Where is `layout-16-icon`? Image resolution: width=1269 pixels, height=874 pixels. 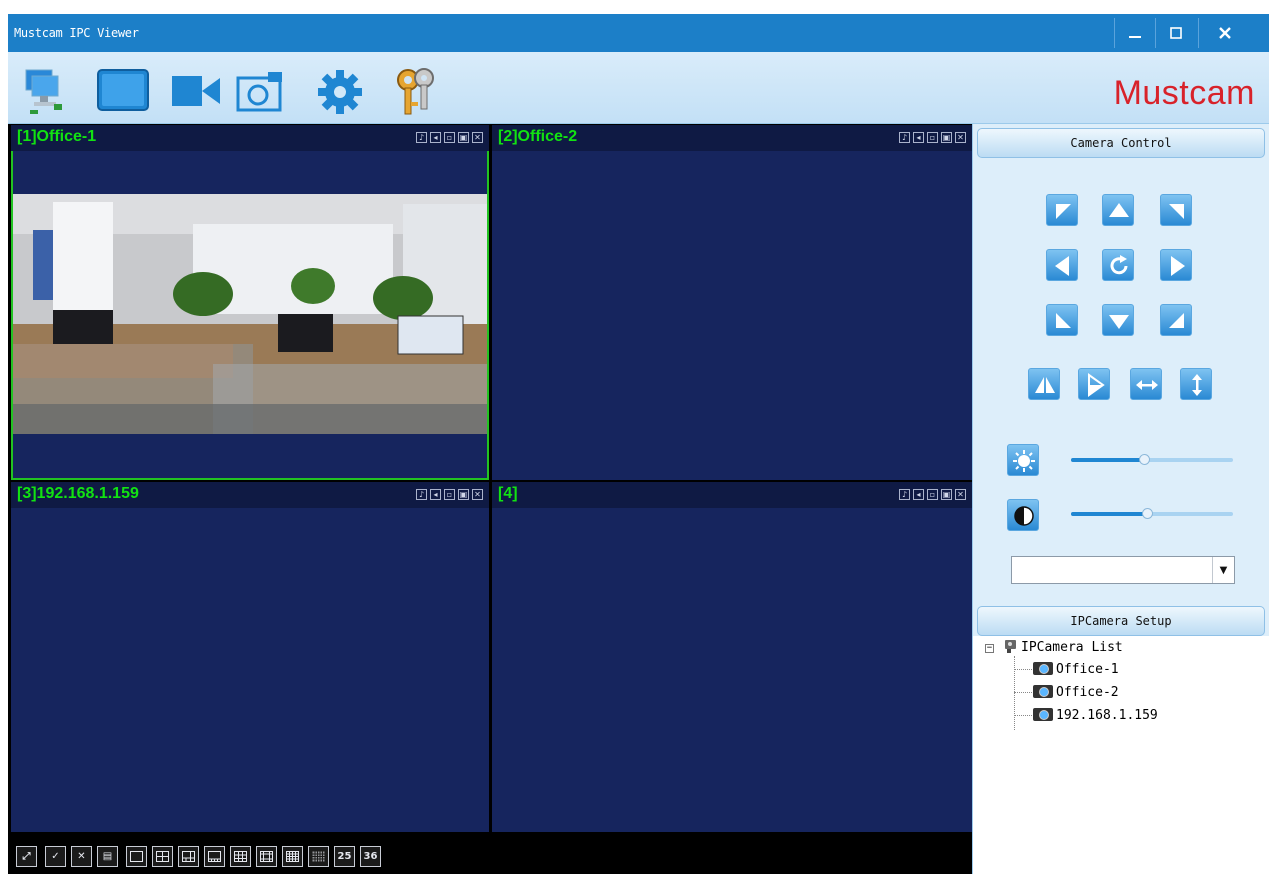 layout-16-icon is located at coordinates (292, 856).